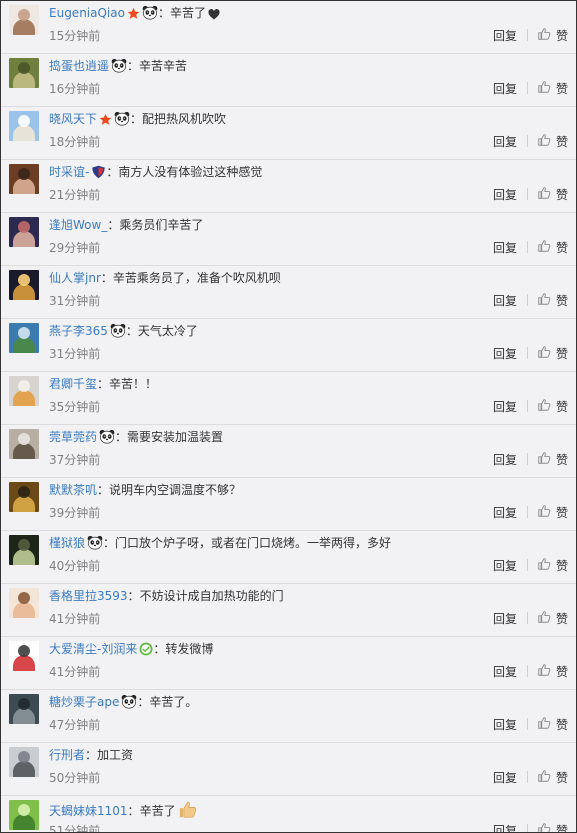 The height and width of the screenshot is (833, 577). What do you see at coordinates (187, 13) in the screenshot?
I see `comment-text: 辛苦了` at bounding box center [187, 13].